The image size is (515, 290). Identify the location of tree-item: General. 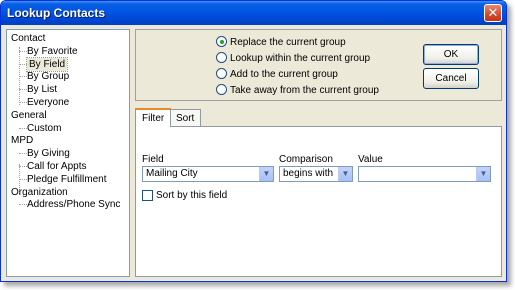
(29, 115).